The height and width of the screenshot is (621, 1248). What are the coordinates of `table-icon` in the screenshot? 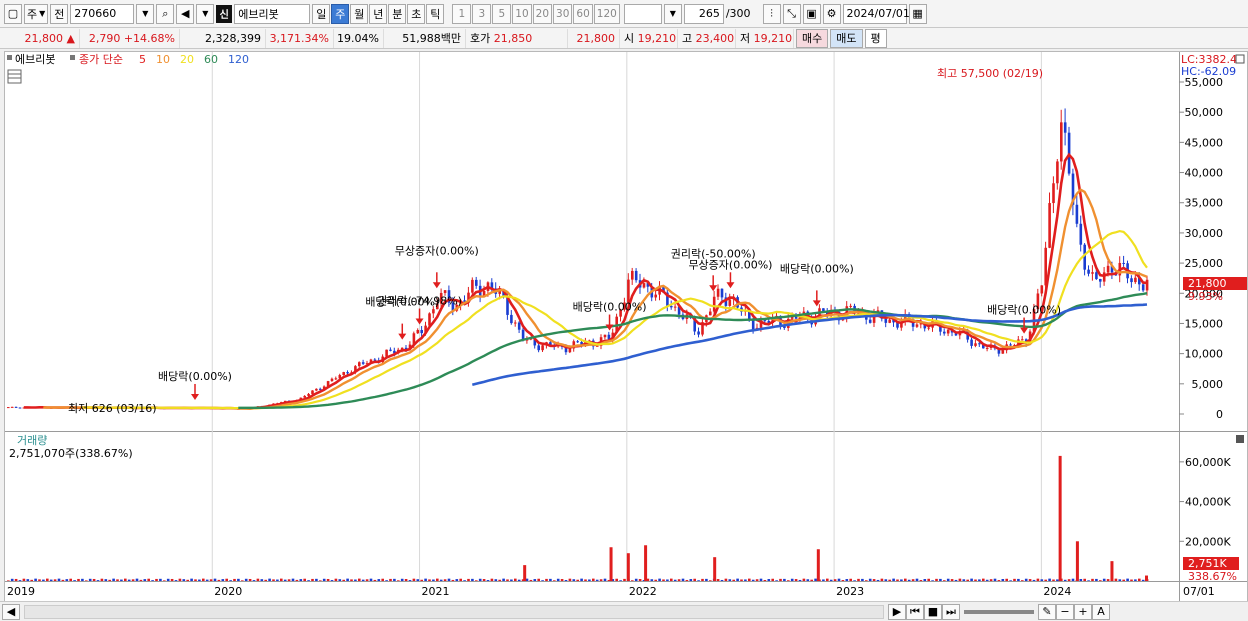 It's located at (14, 76).